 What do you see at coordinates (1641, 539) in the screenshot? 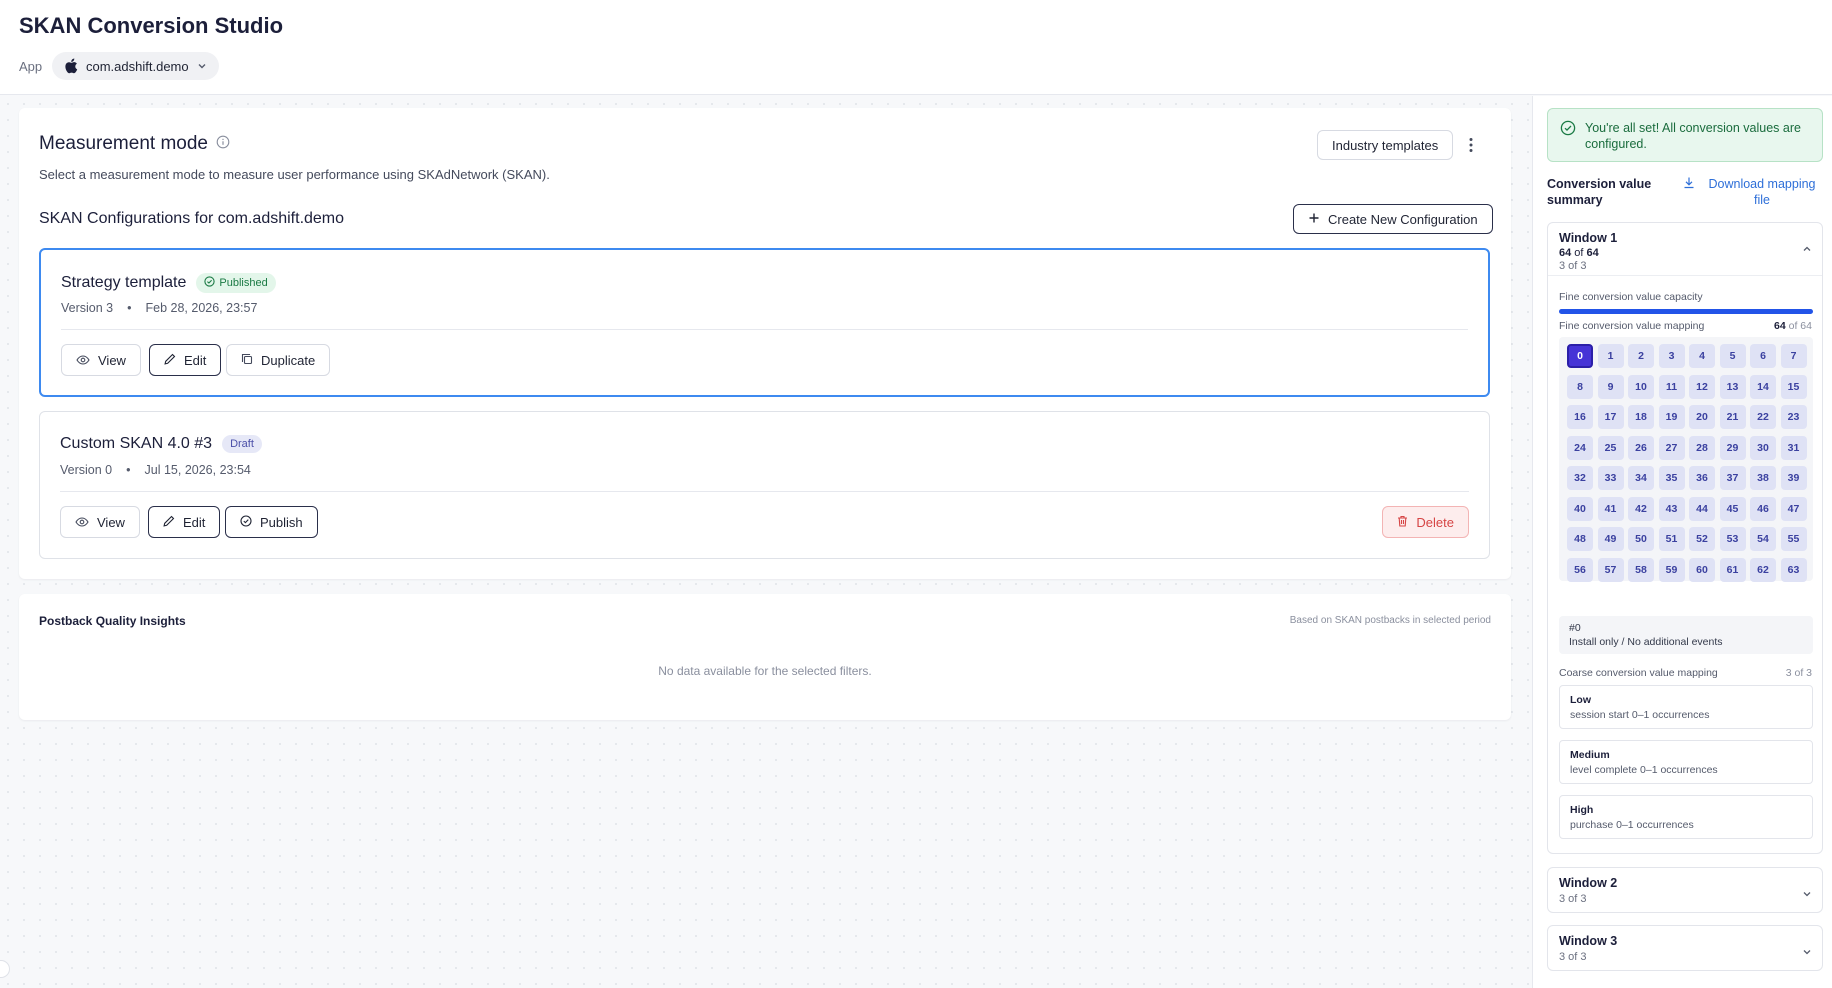
I see `conversion-value-cell: 50` at bounding box center [1641, 539].